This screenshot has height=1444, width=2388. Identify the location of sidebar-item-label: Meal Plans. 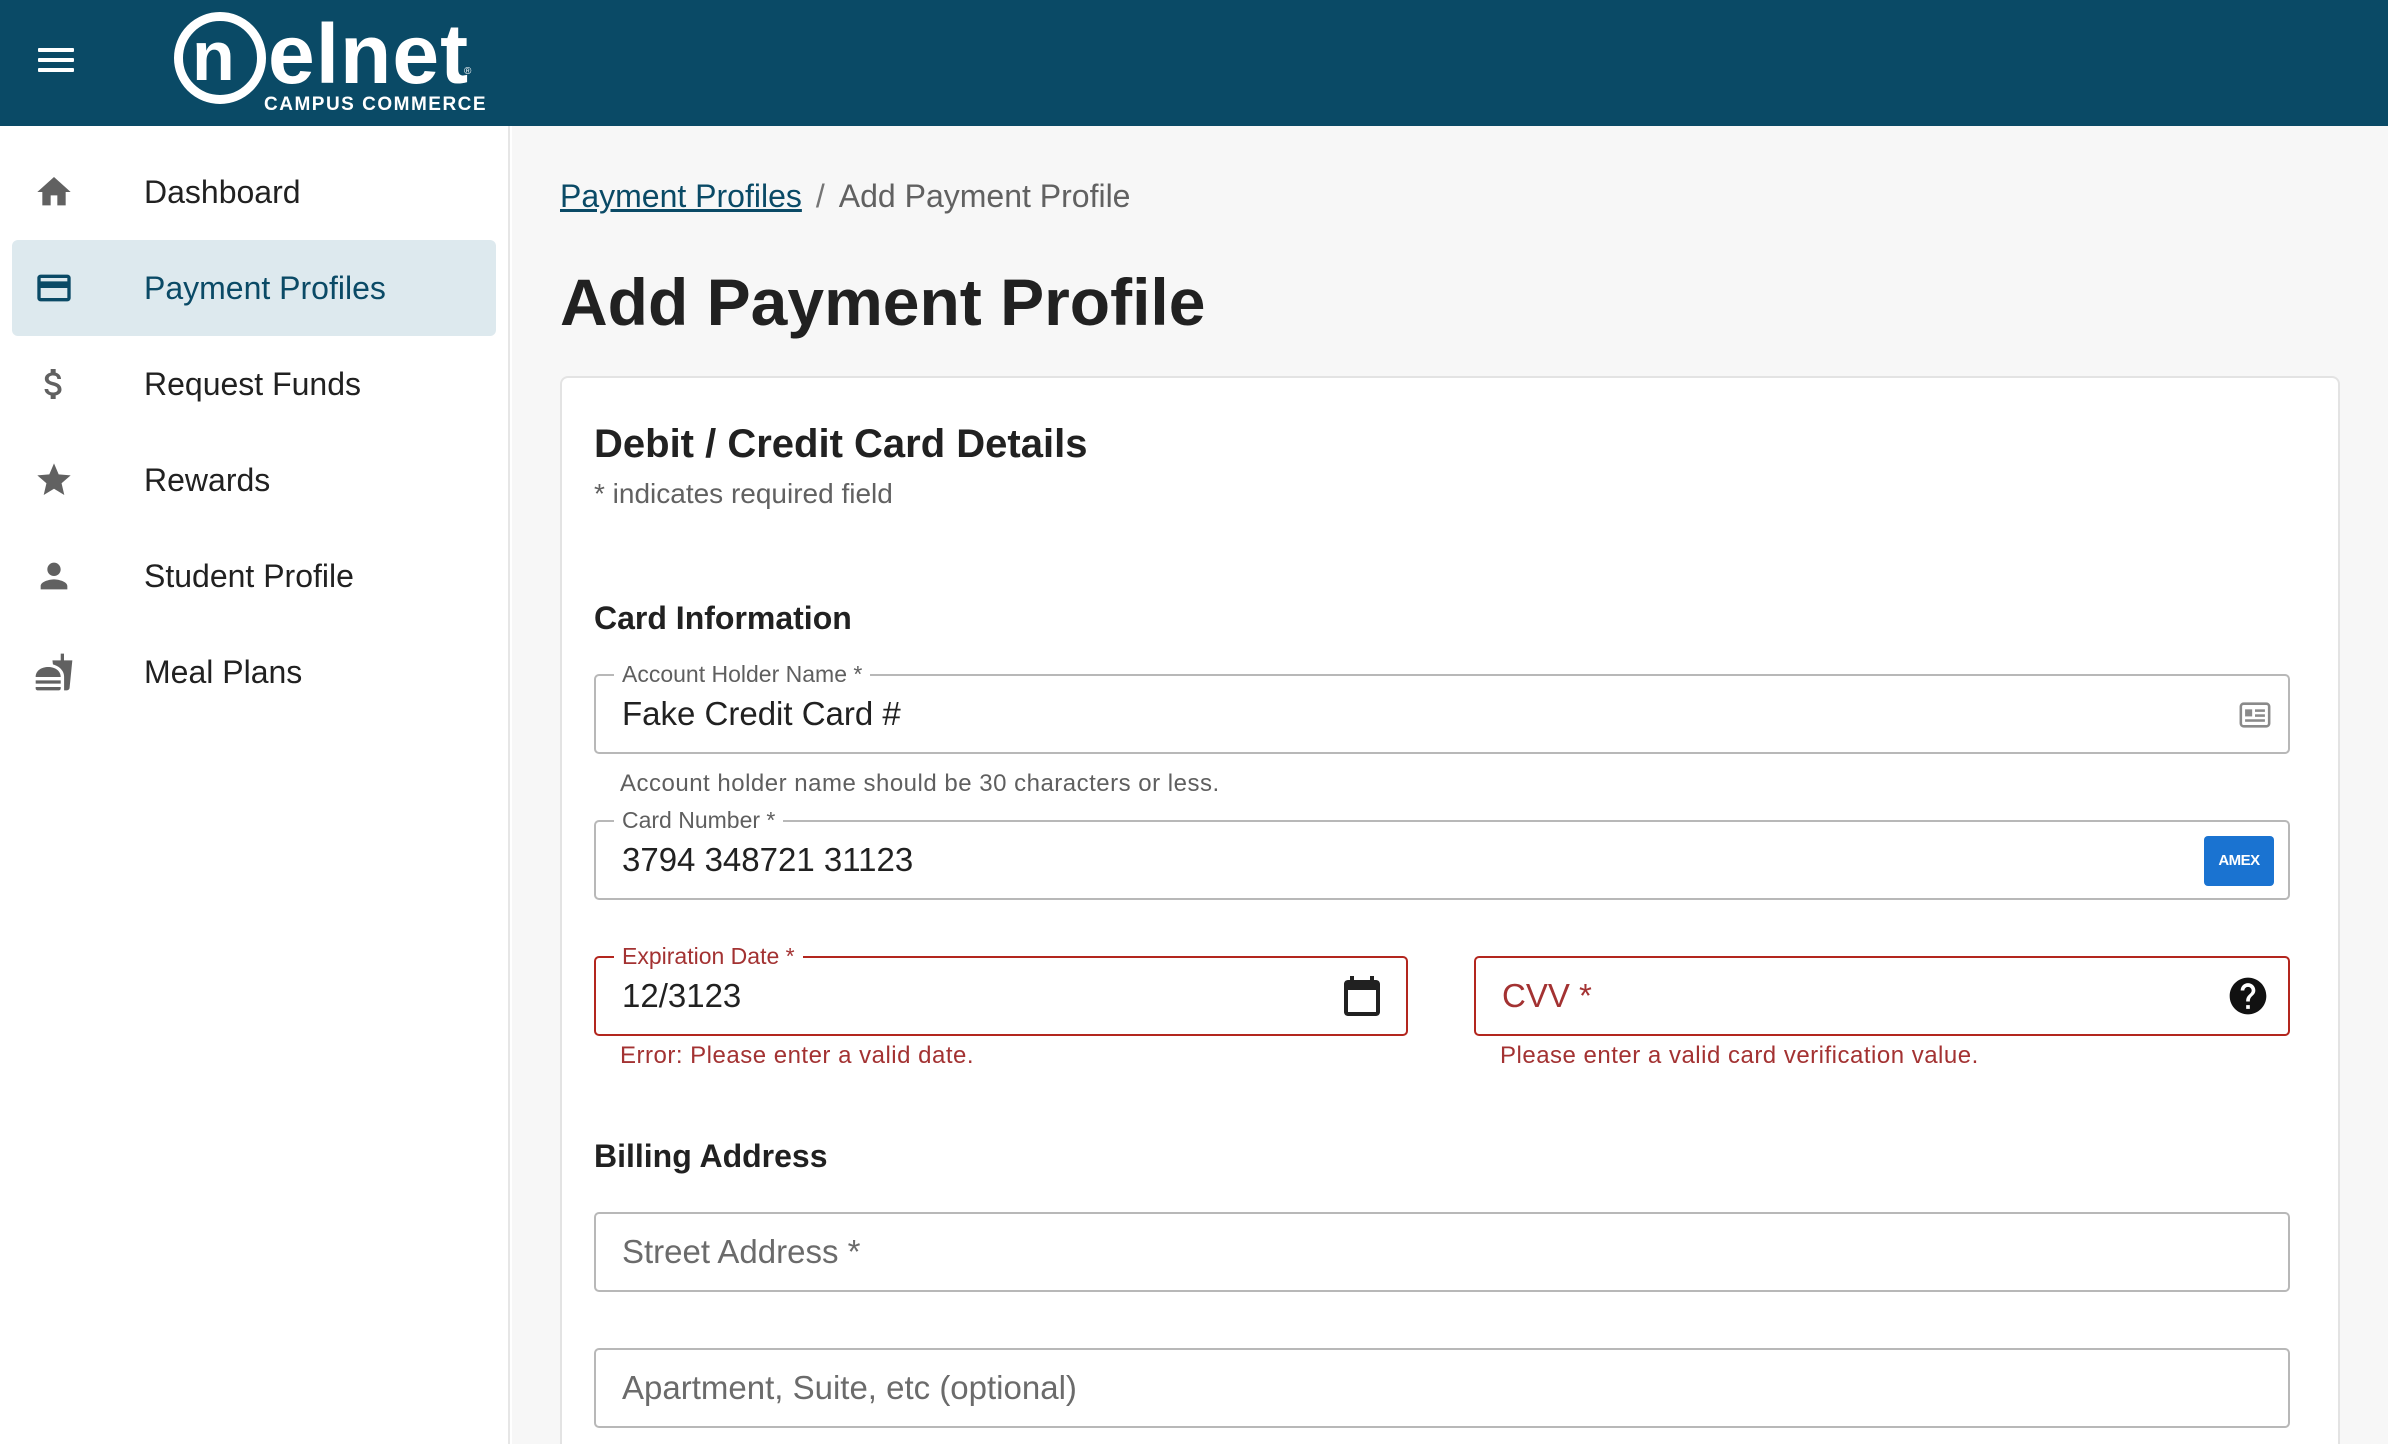
(223, 672).